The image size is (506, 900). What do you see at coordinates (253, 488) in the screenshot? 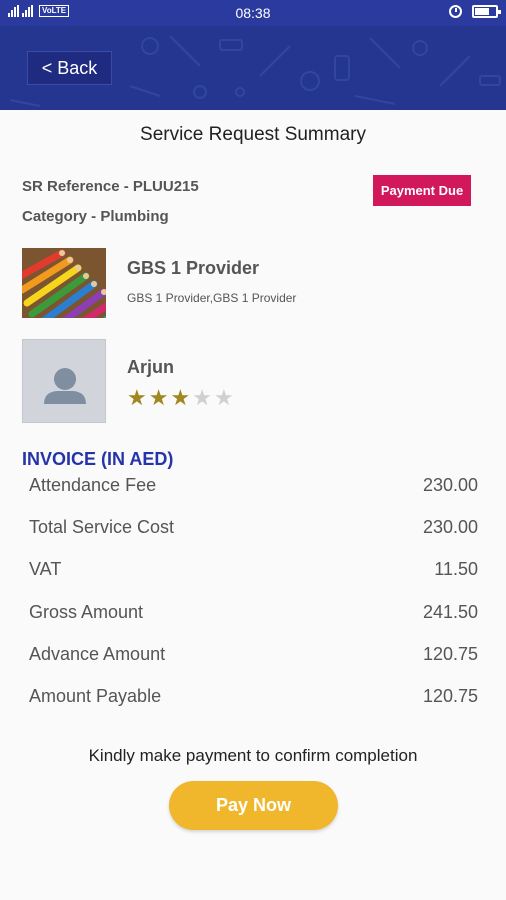
I see `invoice-row: Attendance Fee 230.00` at bounding box center [253, 488].